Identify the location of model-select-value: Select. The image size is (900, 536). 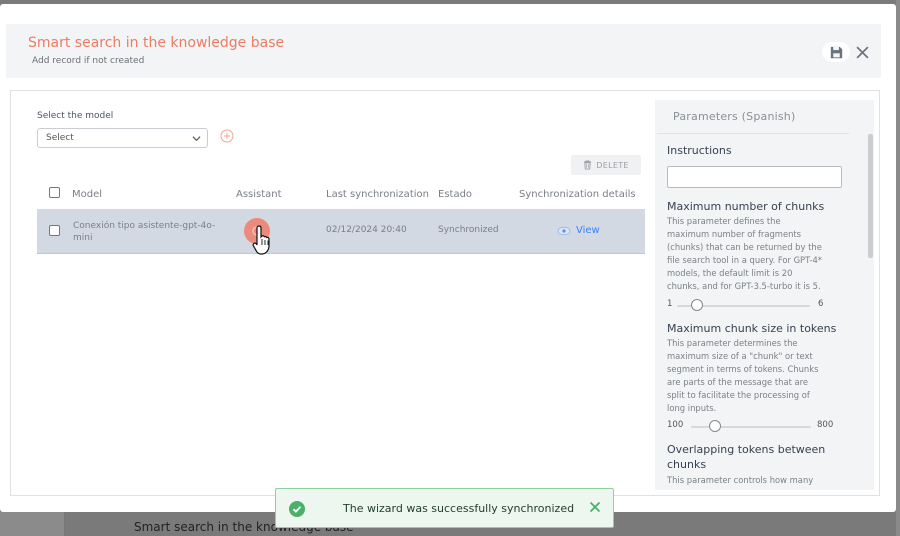
(60, 138).